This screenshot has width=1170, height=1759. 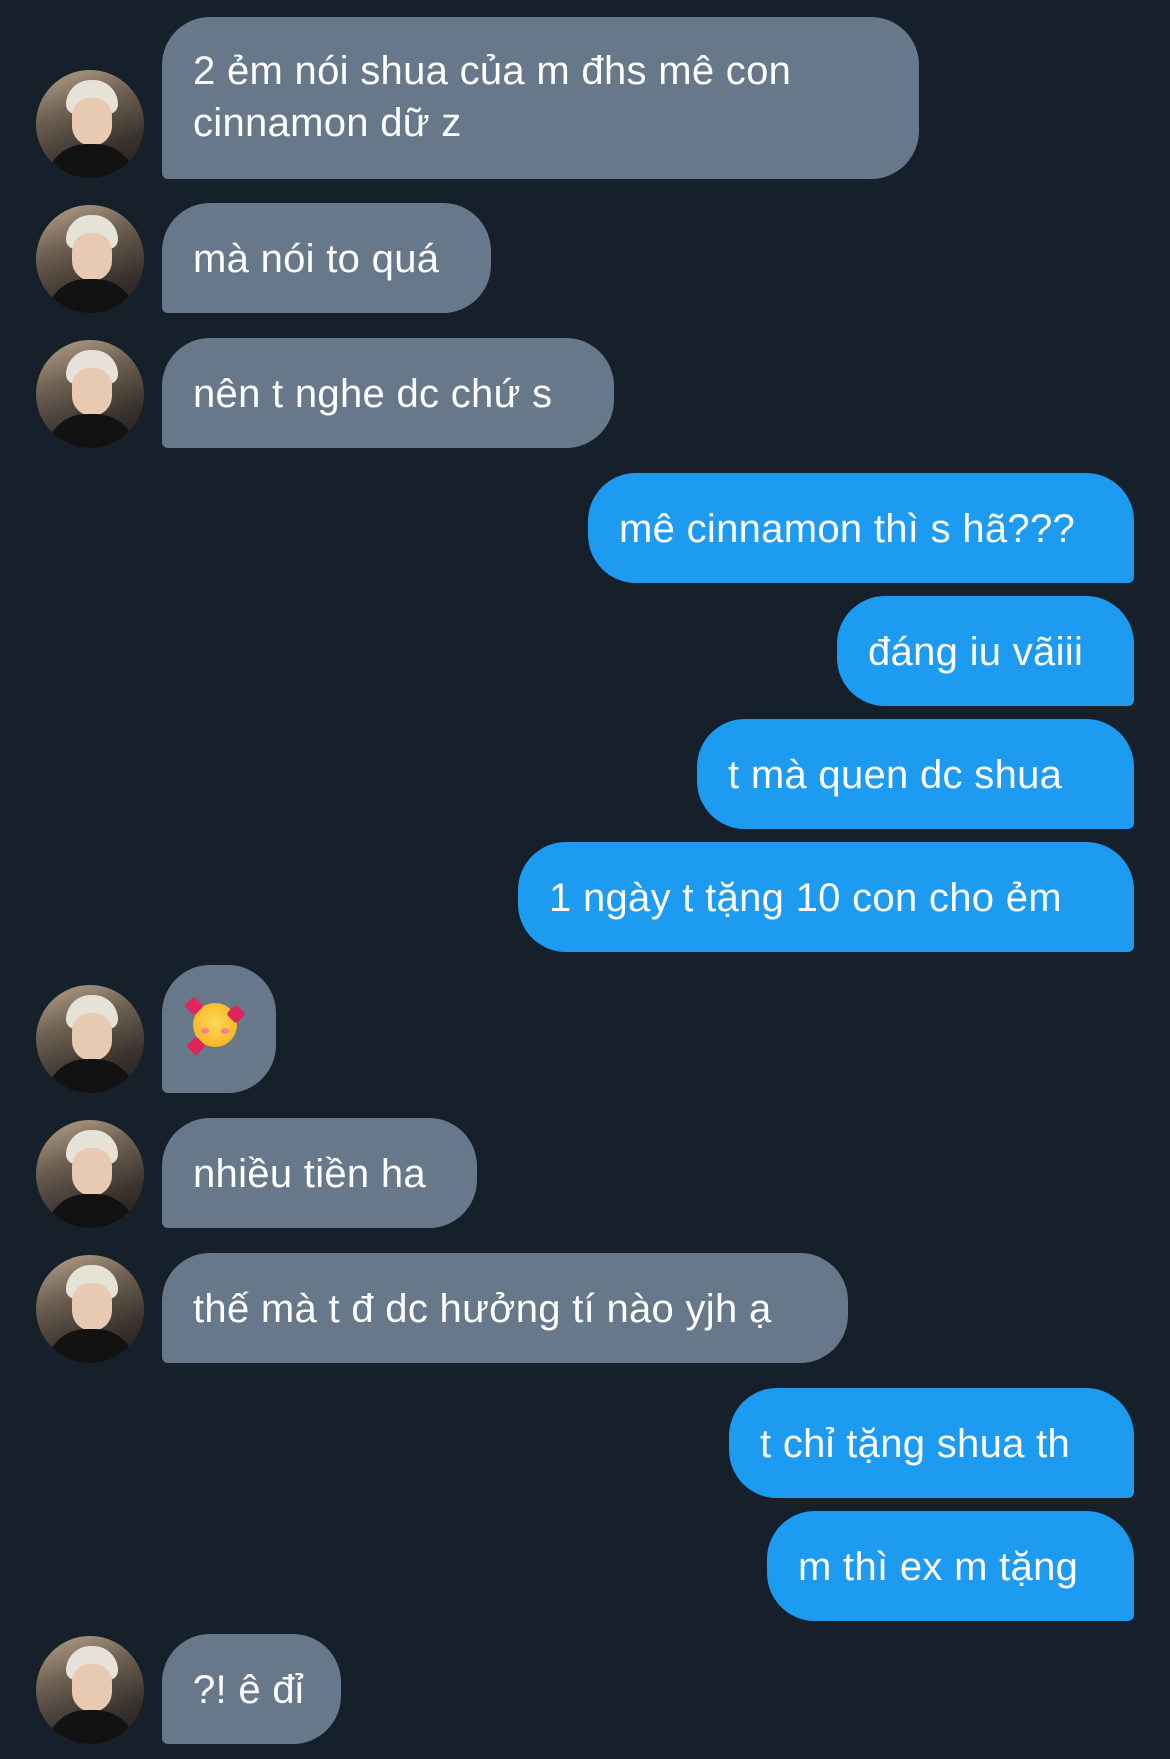 I want to click on incoming-message-bubble: nhiều tiền ha, so click(x=319, y=1173).